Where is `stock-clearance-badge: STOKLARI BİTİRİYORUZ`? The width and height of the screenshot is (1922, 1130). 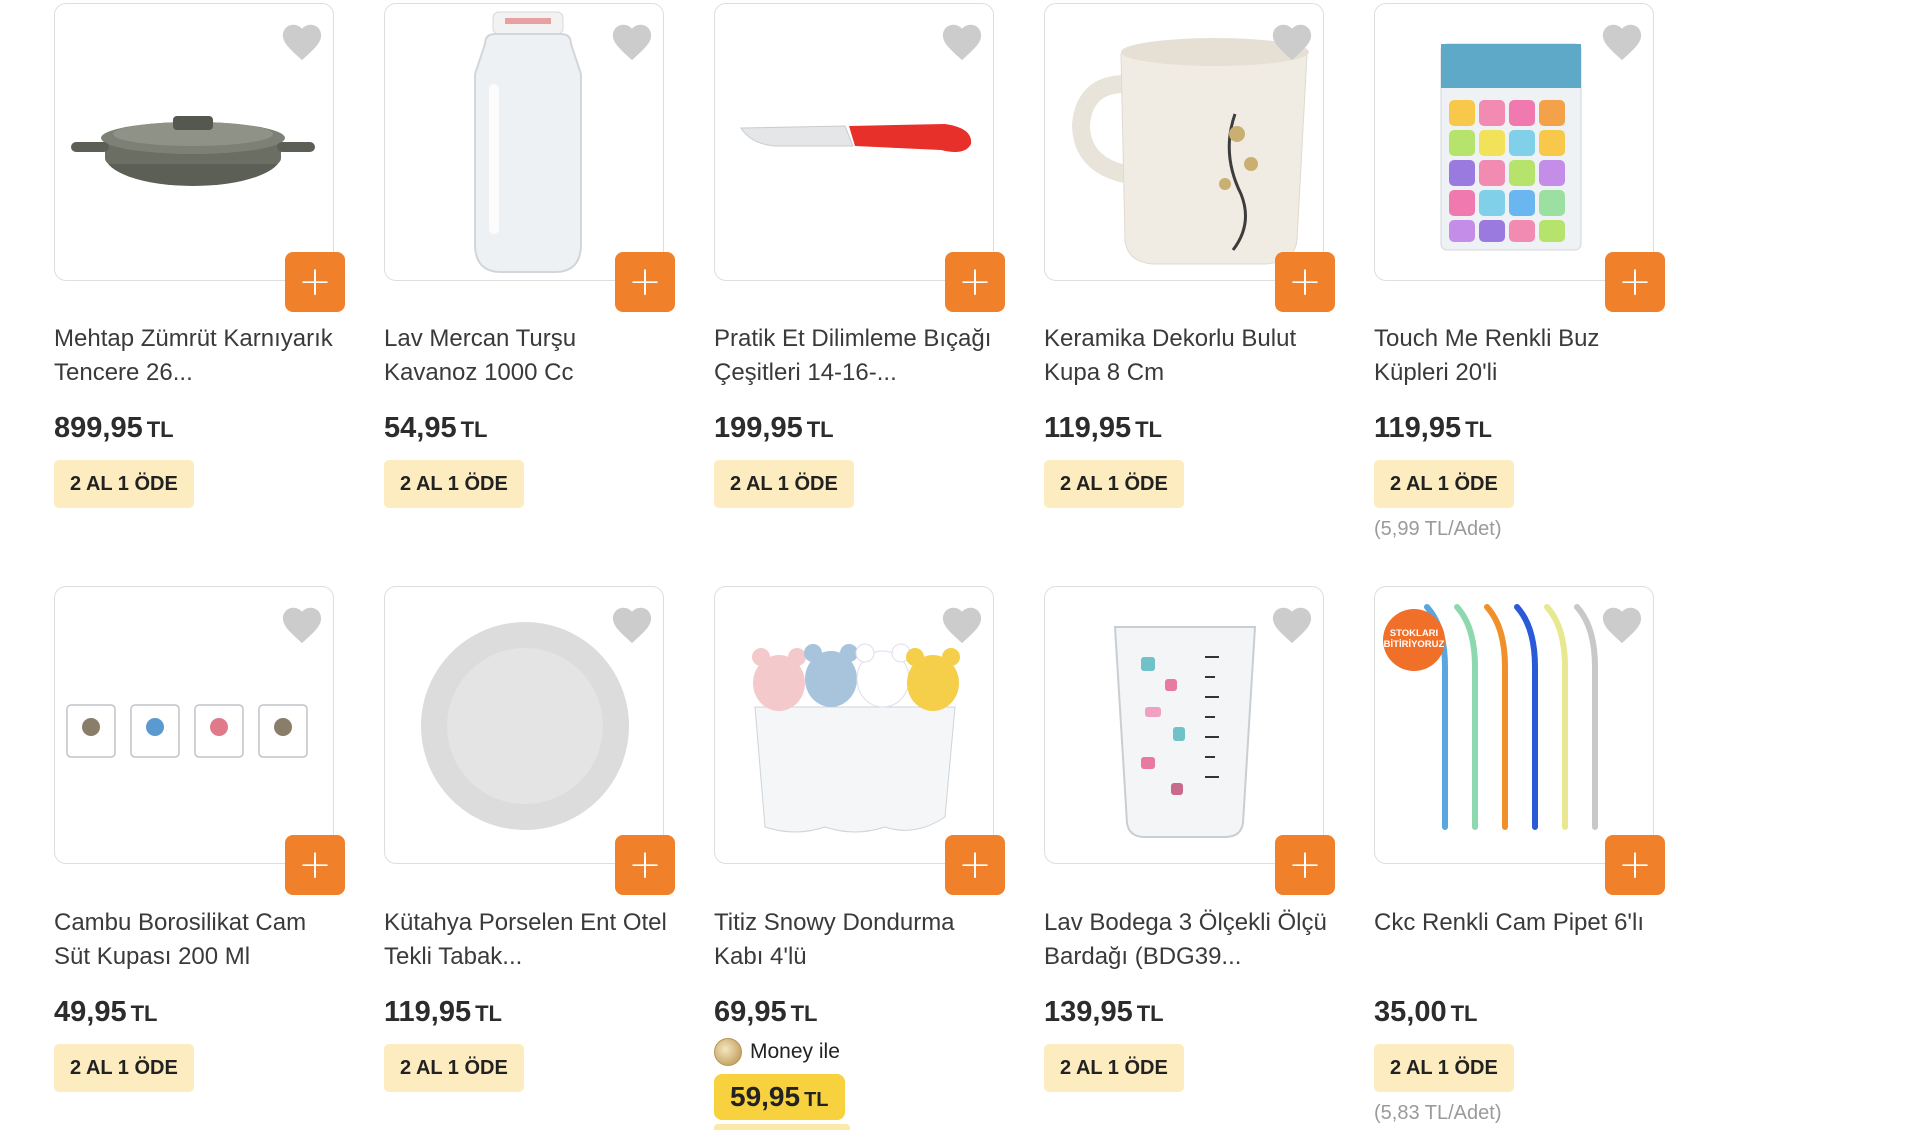 stock-clearance-badge: STOKLARI BİTİRİYORUZ is located at coordinates (1414, 640).